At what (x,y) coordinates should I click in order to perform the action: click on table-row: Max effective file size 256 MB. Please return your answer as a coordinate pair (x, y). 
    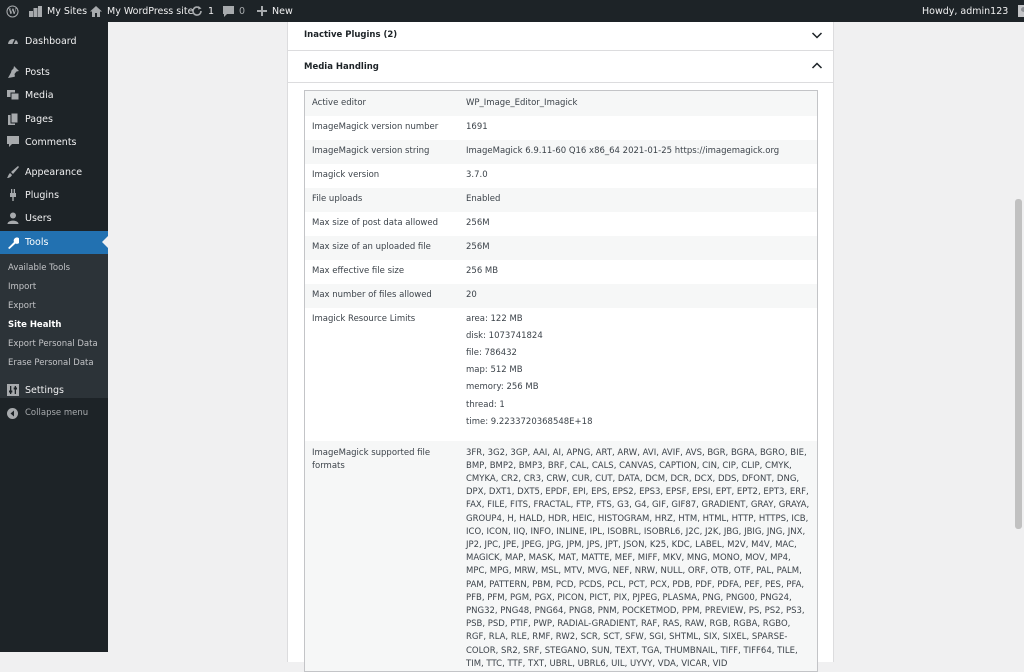
    Looking at the image, I should click on (561, 272).